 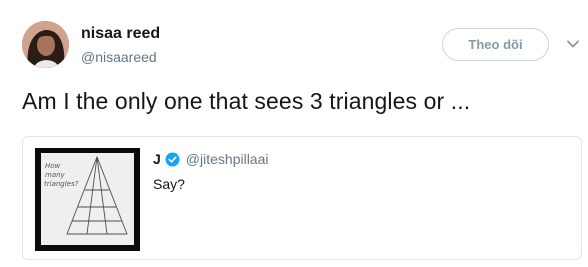 I want to click on chevron-down-icon, so click(x=573, y=44).